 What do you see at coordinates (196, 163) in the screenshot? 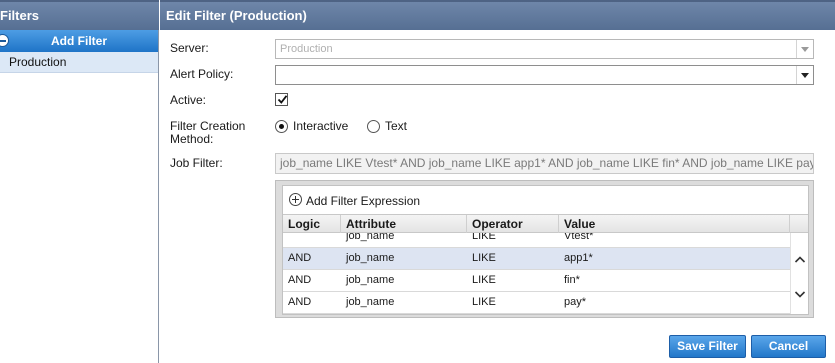
I see `job-filter-label: Job Filter:` at bounding box center [196, 163].